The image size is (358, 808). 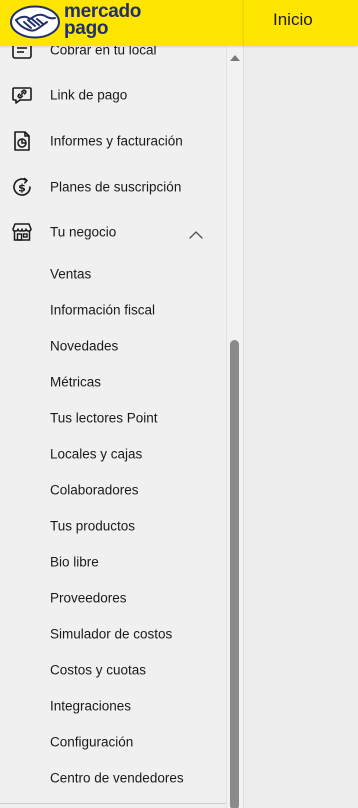 I want to click on brand-wordmark: mercado pago, so click(x=102, y=20).